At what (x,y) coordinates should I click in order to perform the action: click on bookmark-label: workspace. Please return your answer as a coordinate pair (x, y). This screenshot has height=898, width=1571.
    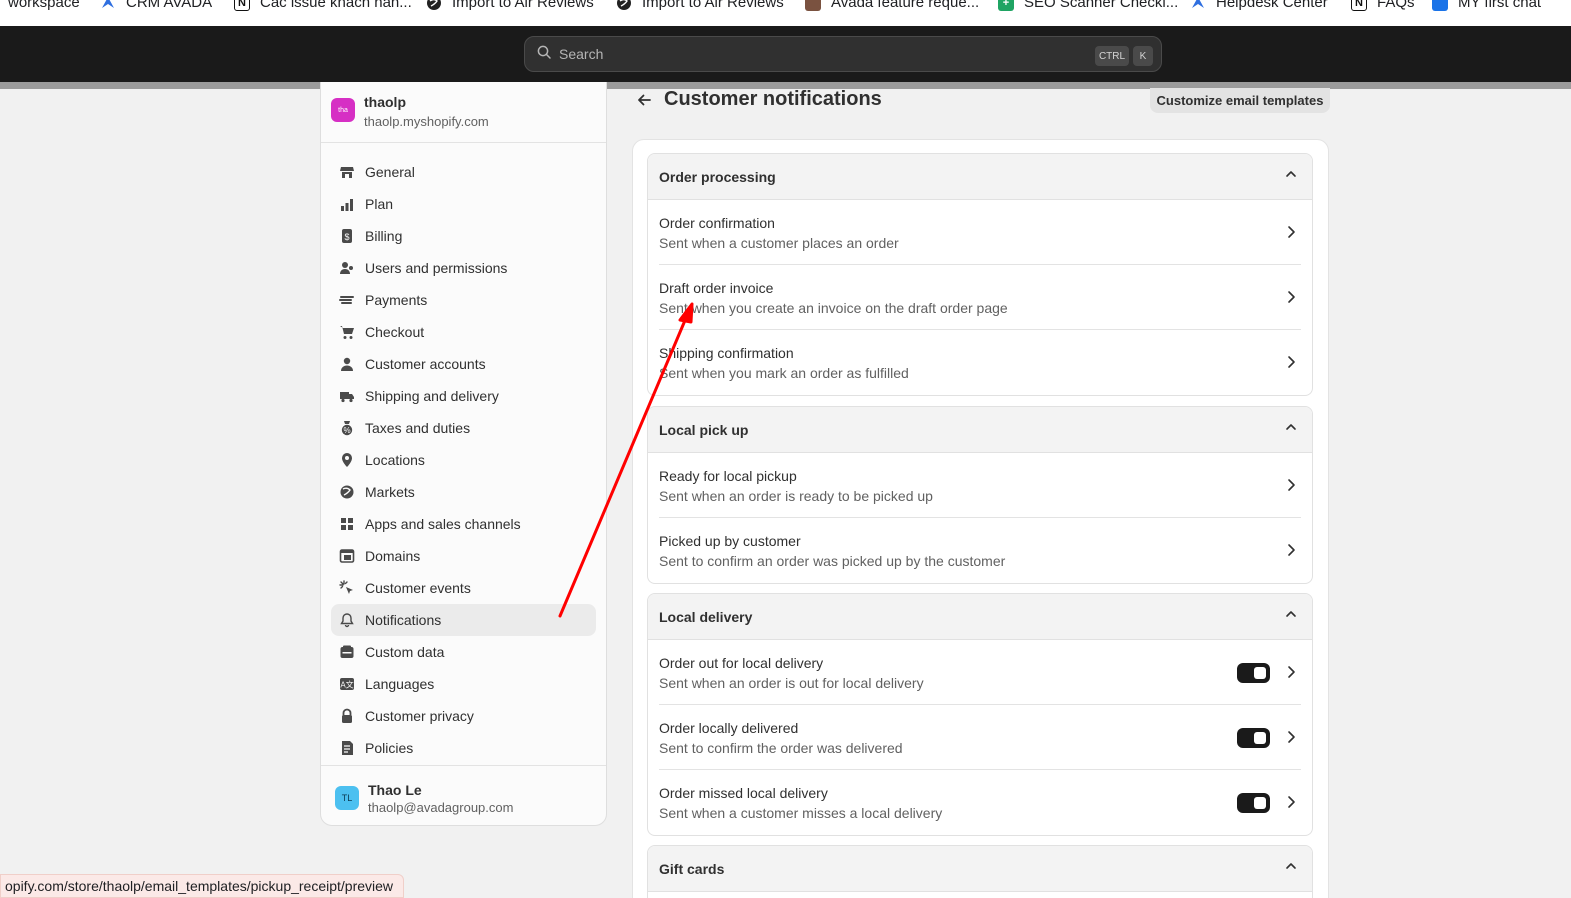
    Looking at the image, I should click on (44, 5).